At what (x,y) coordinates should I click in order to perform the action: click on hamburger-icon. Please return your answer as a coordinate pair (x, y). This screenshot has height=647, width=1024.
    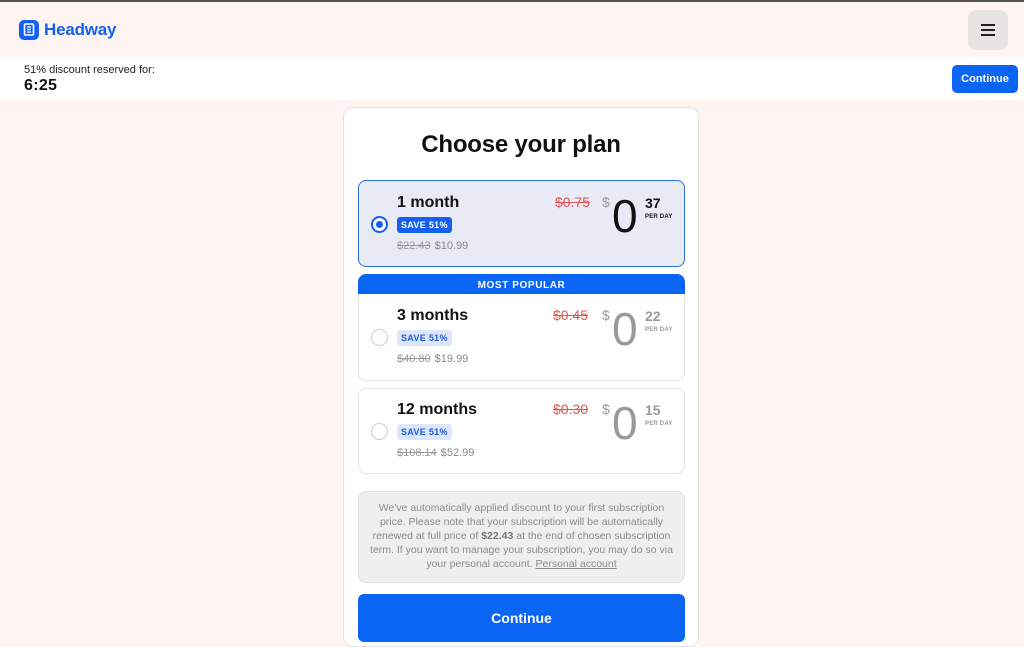
    Looking at the image, I should click on (988, 29).